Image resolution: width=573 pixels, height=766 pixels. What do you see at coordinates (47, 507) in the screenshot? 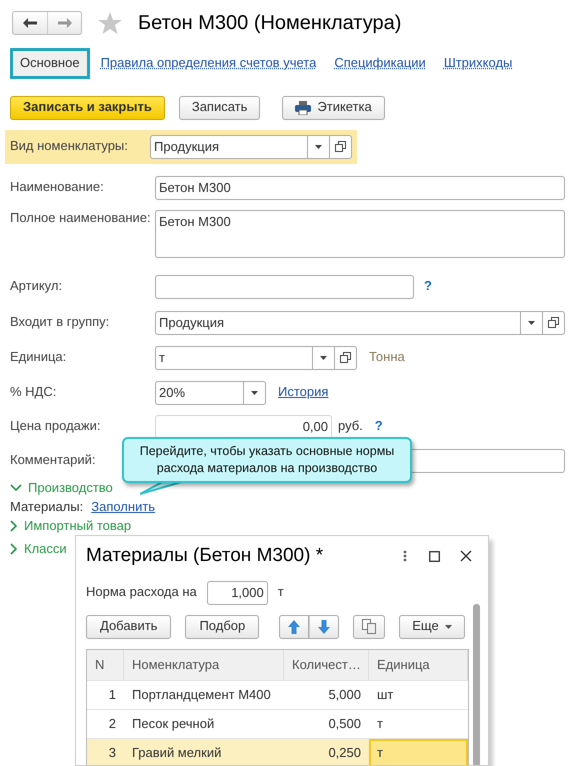
I see `field-label: Материалы:` at bounding box center [47, 507].